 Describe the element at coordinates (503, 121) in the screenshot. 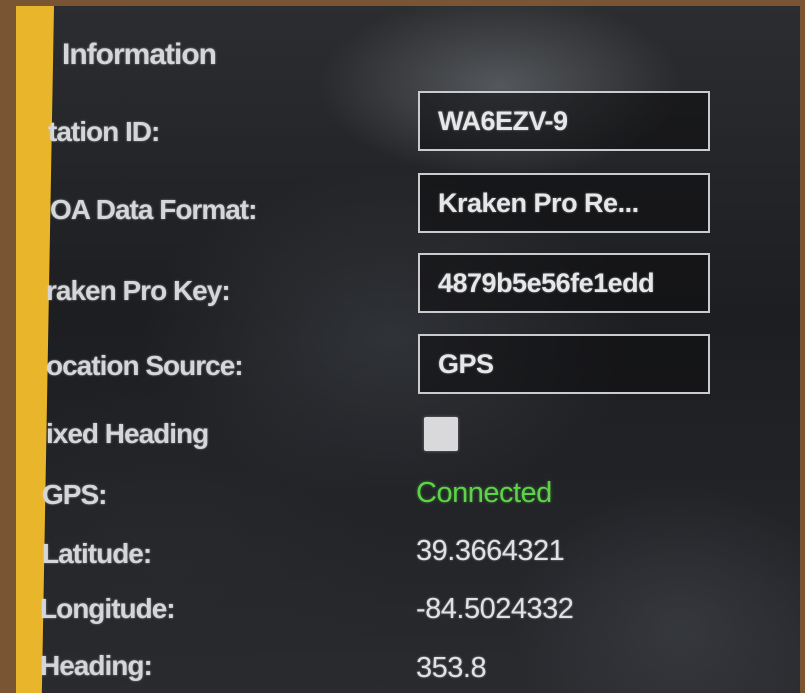

I see `station-id-value: WA6EZV-9` at that location.